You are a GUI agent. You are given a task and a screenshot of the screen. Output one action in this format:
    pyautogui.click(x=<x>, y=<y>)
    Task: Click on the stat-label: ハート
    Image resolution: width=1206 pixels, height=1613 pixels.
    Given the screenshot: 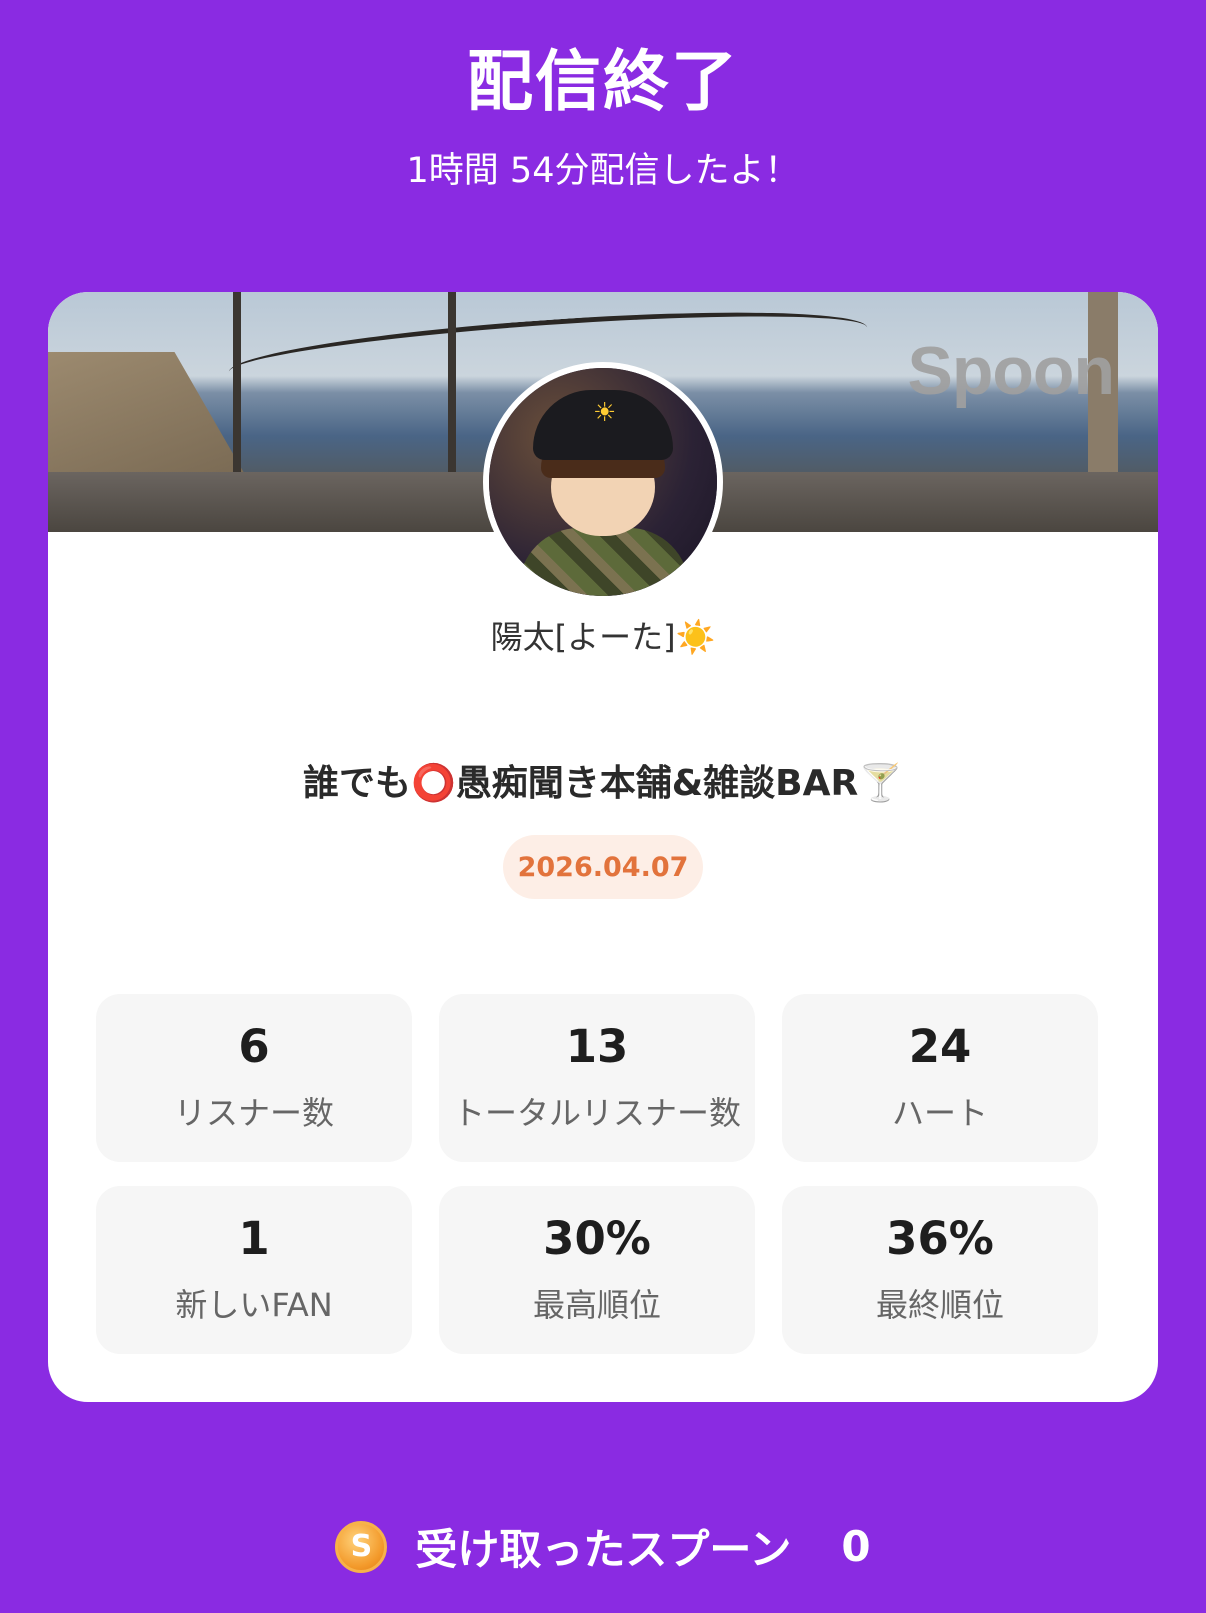 What is the action you would take?
    pyautogui.click(x=939, y=1112)
    